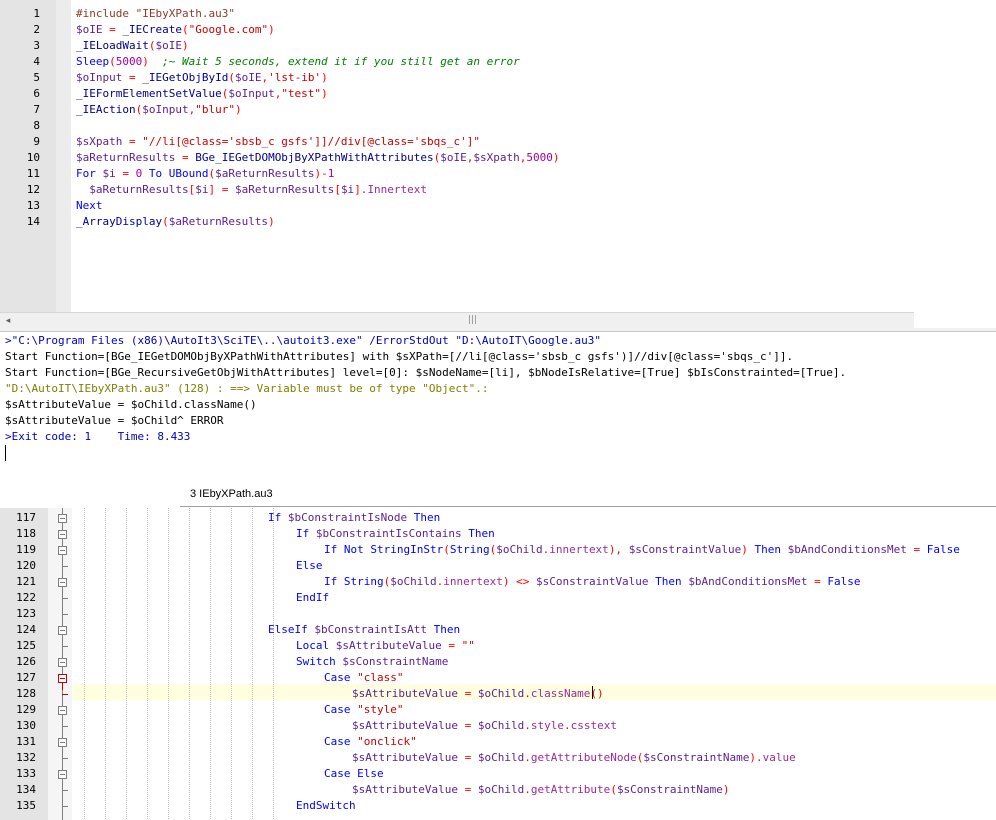 The height and width of the screenshot is (820, 996). Describe the element at coordinates (363, 710) in the screenshot. I see `code-line: Case "style"` at that location.